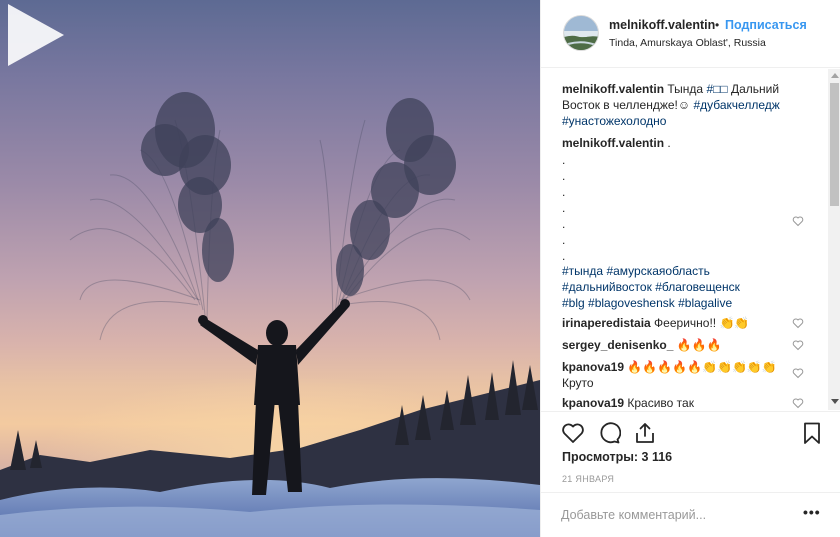 The height and width of the screenshot is (537, 840). What do you see at coordinates (812, 512) in the screenshot?
I see `more-options-button: •••` at bounding box center [812, 512].